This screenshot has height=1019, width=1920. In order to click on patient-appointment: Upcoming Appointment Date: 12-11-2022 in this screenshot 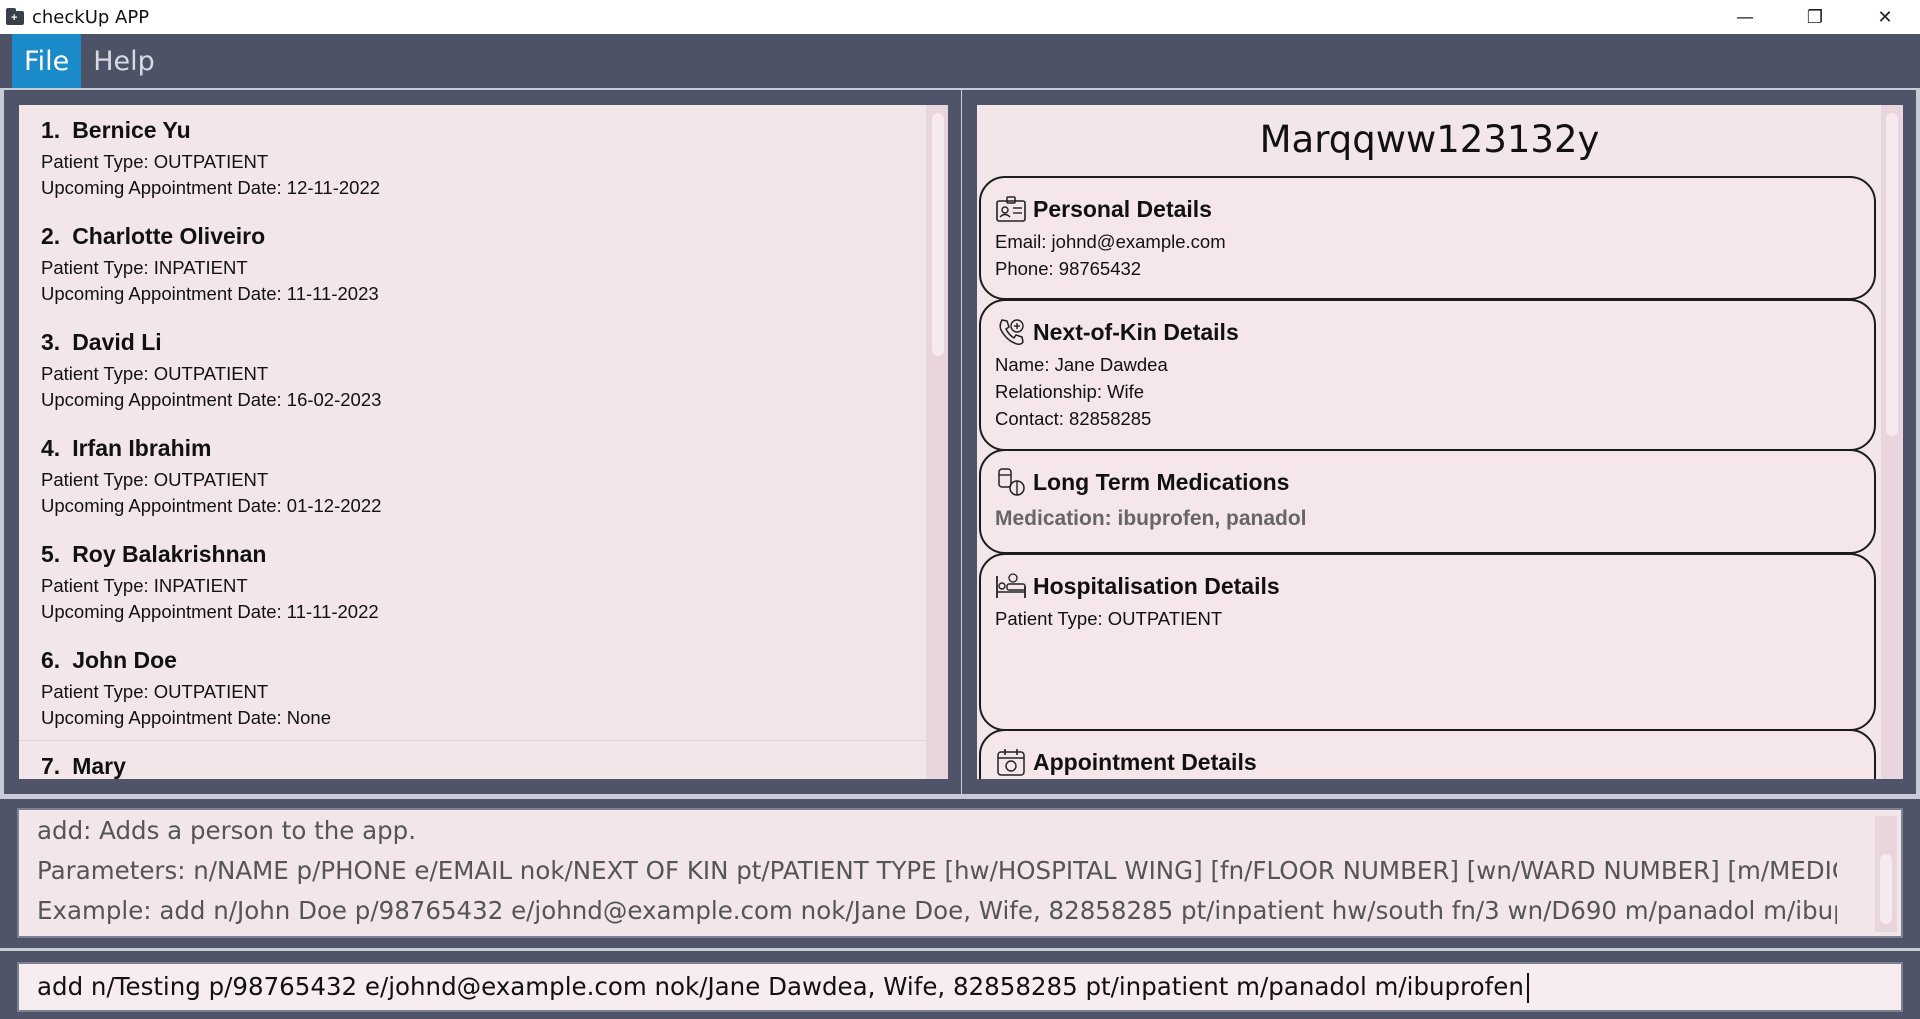, I will do `click(211, 187)`.